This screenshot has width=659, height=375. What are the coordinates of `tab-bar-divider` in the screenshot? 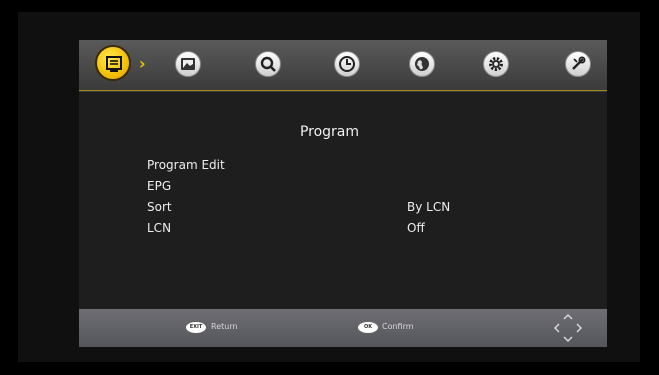 It's located at (343, 90).